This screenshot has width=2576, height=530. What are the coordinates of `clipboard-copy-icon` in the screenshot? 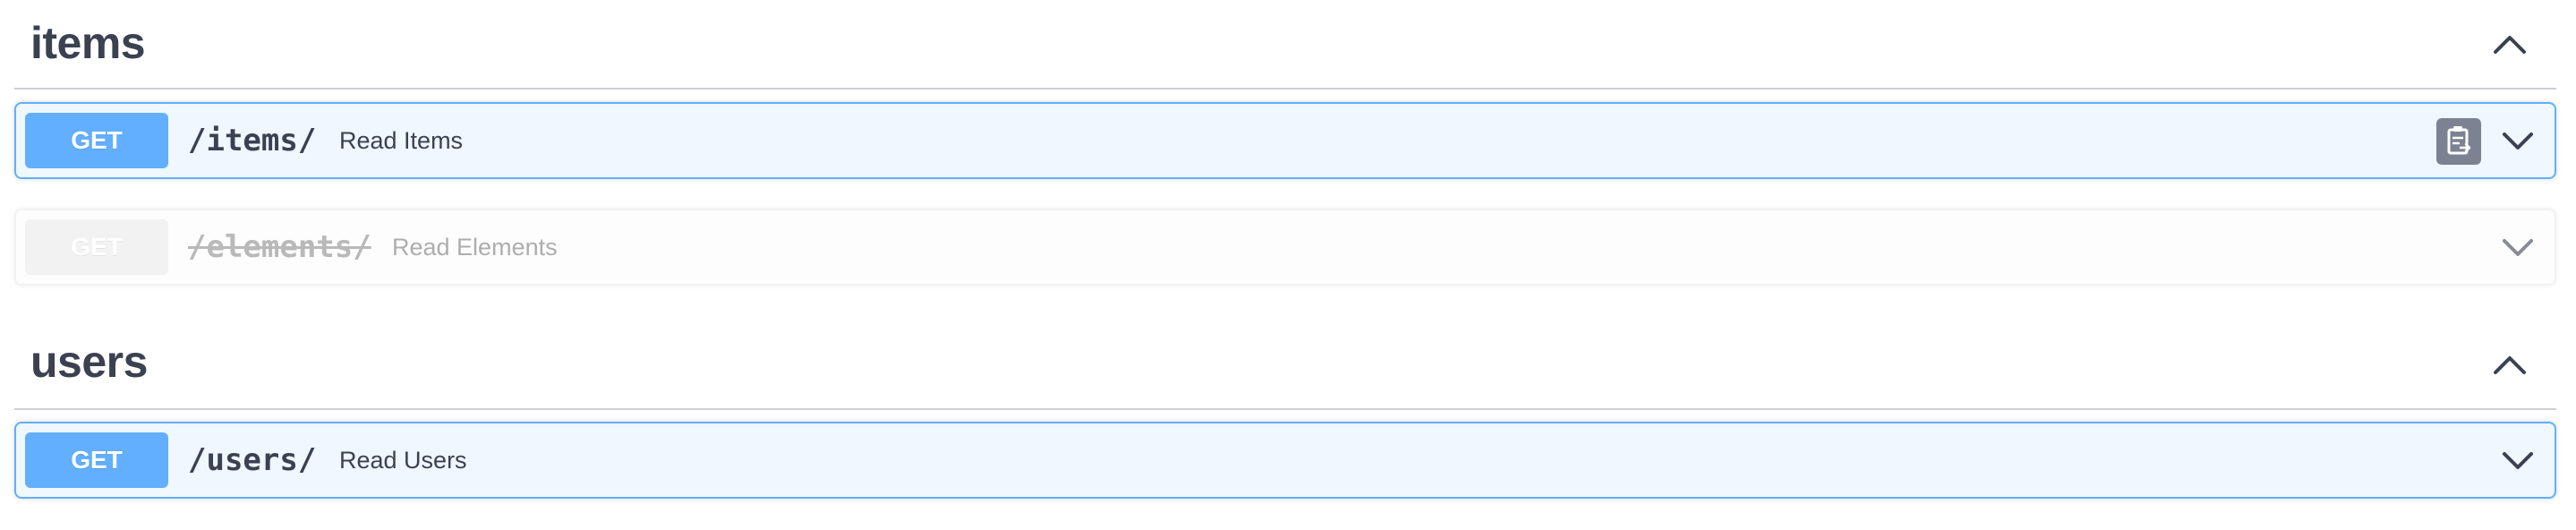 It's located at (2458, 141).